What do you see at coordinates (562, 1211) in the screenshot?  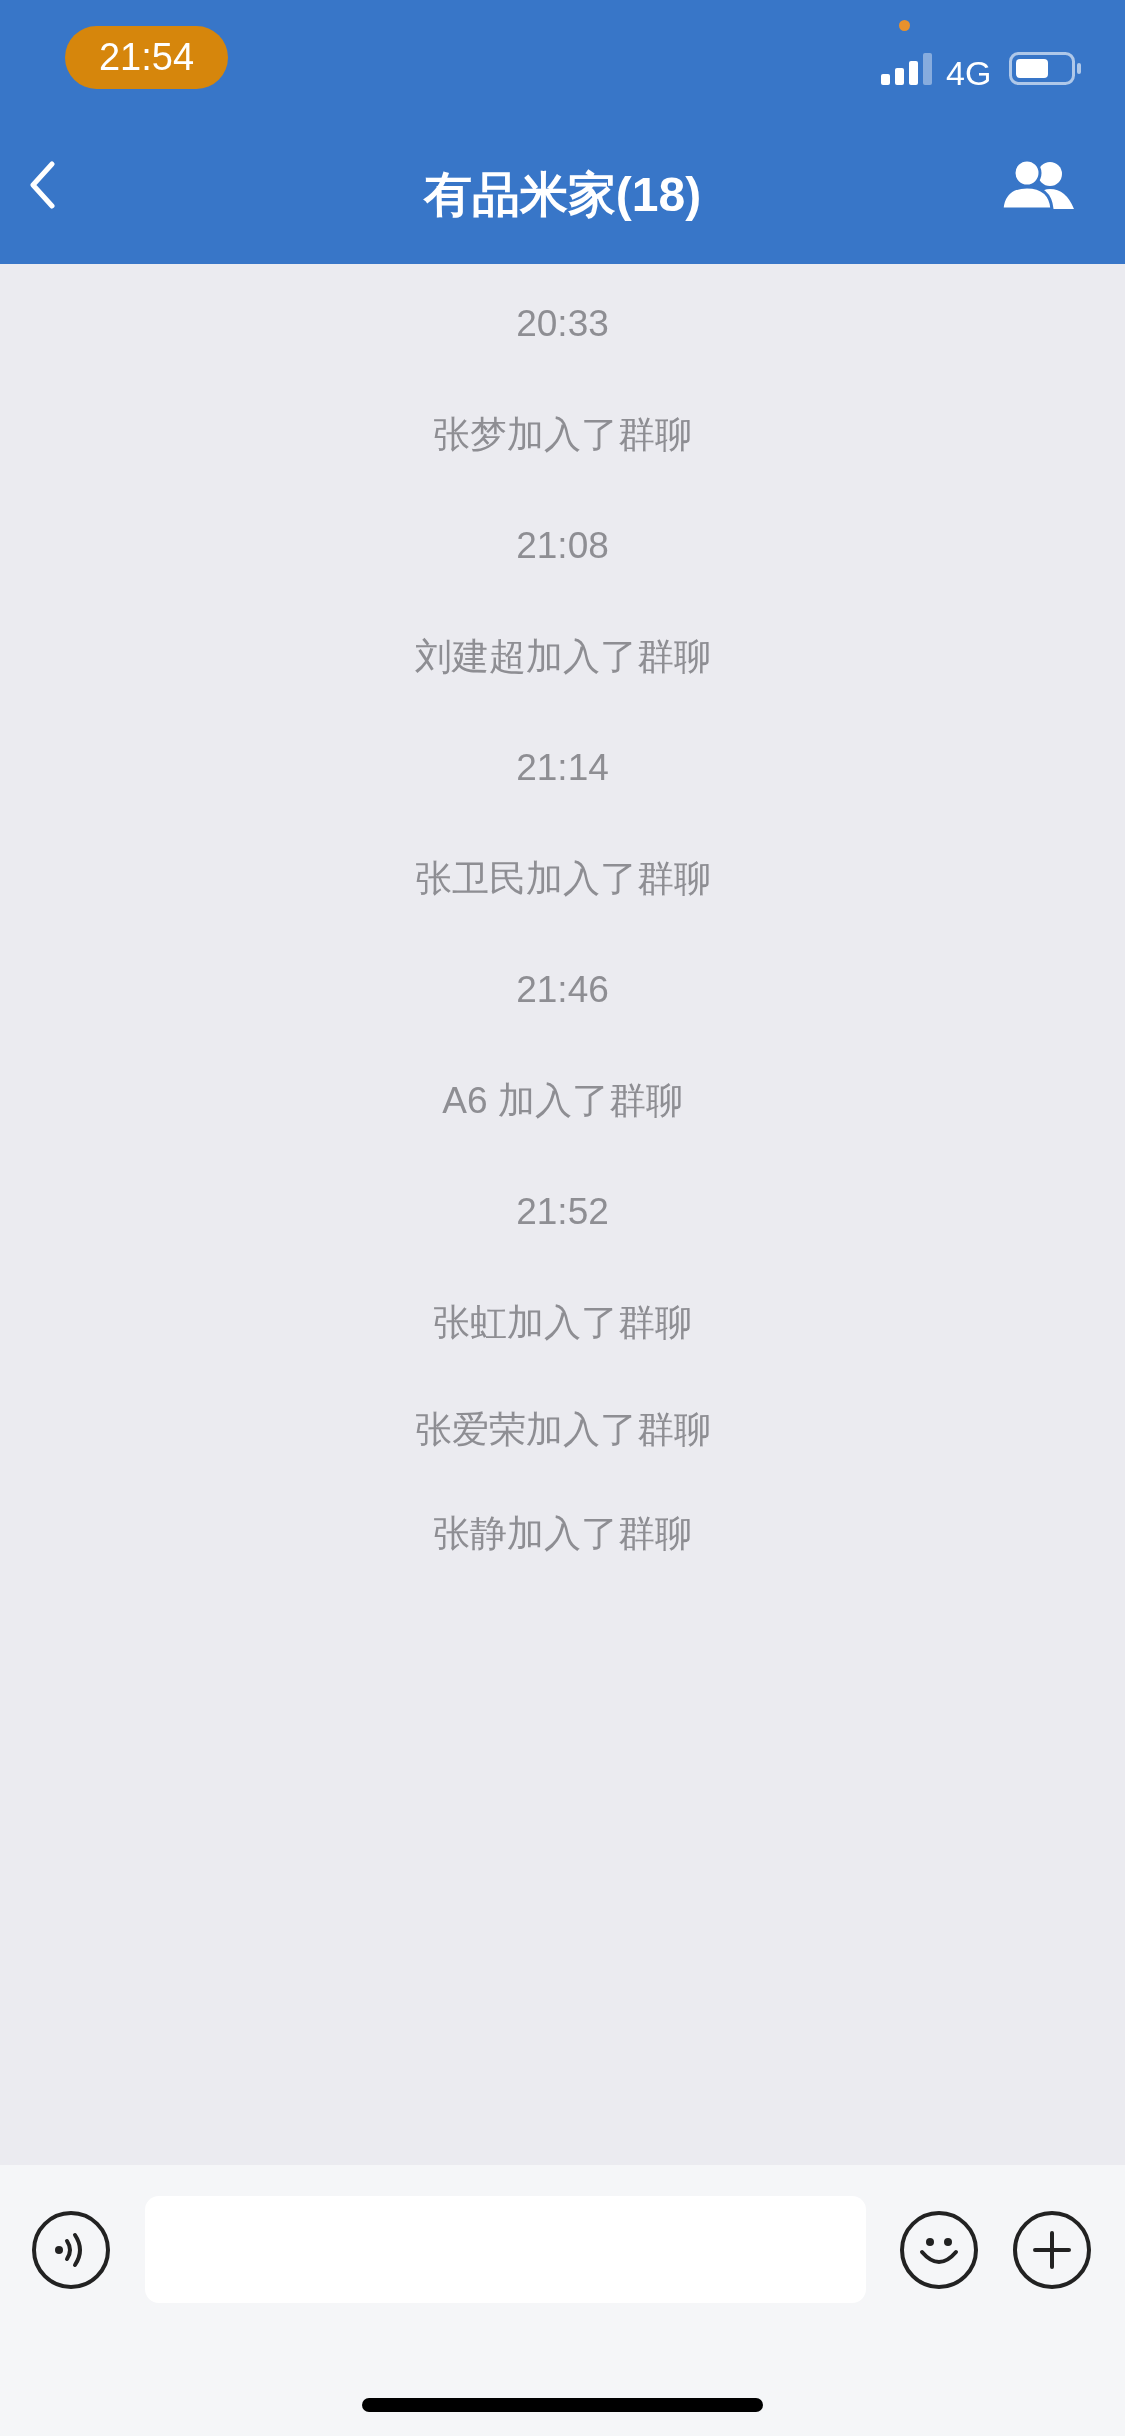 I see `timestamp: 21:52` at bounding box center [562, 1211].